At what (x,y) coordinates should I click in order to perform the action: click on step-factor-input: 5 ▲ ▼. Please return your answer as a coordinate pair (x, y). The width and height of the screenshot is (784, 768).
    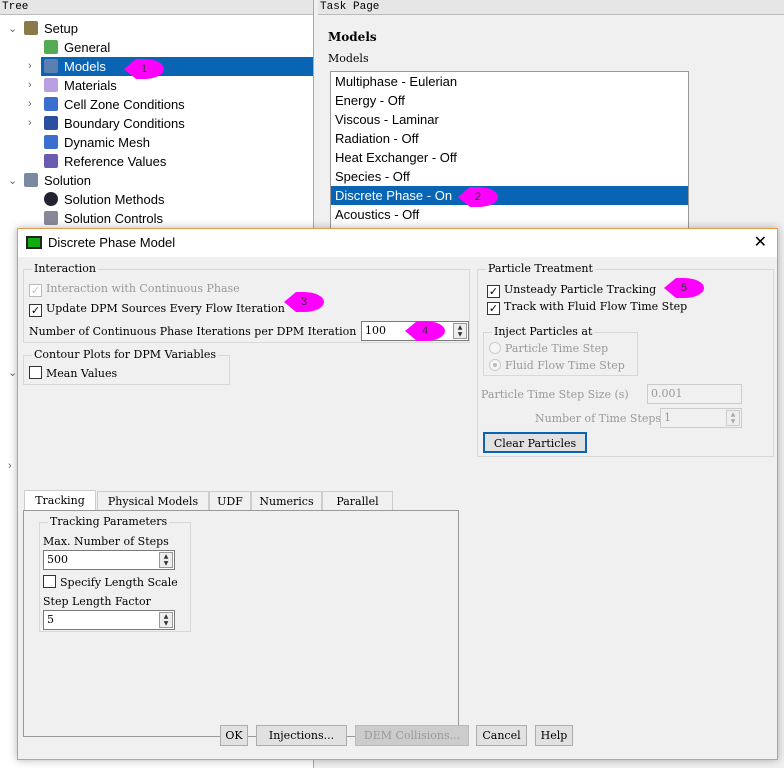
    Looking at the image, I should click on (109, 620).